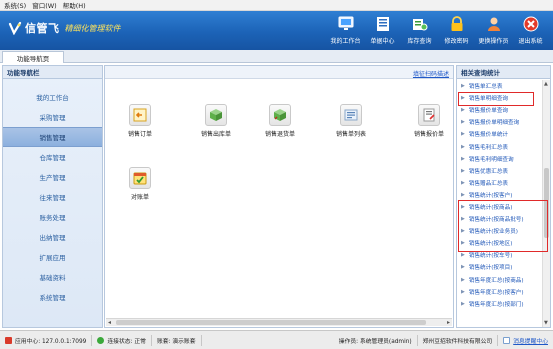 This screenshot has width=553, height=349. I want to click on query-item: ▶ 销售统计(按商品), so click(500, 207).